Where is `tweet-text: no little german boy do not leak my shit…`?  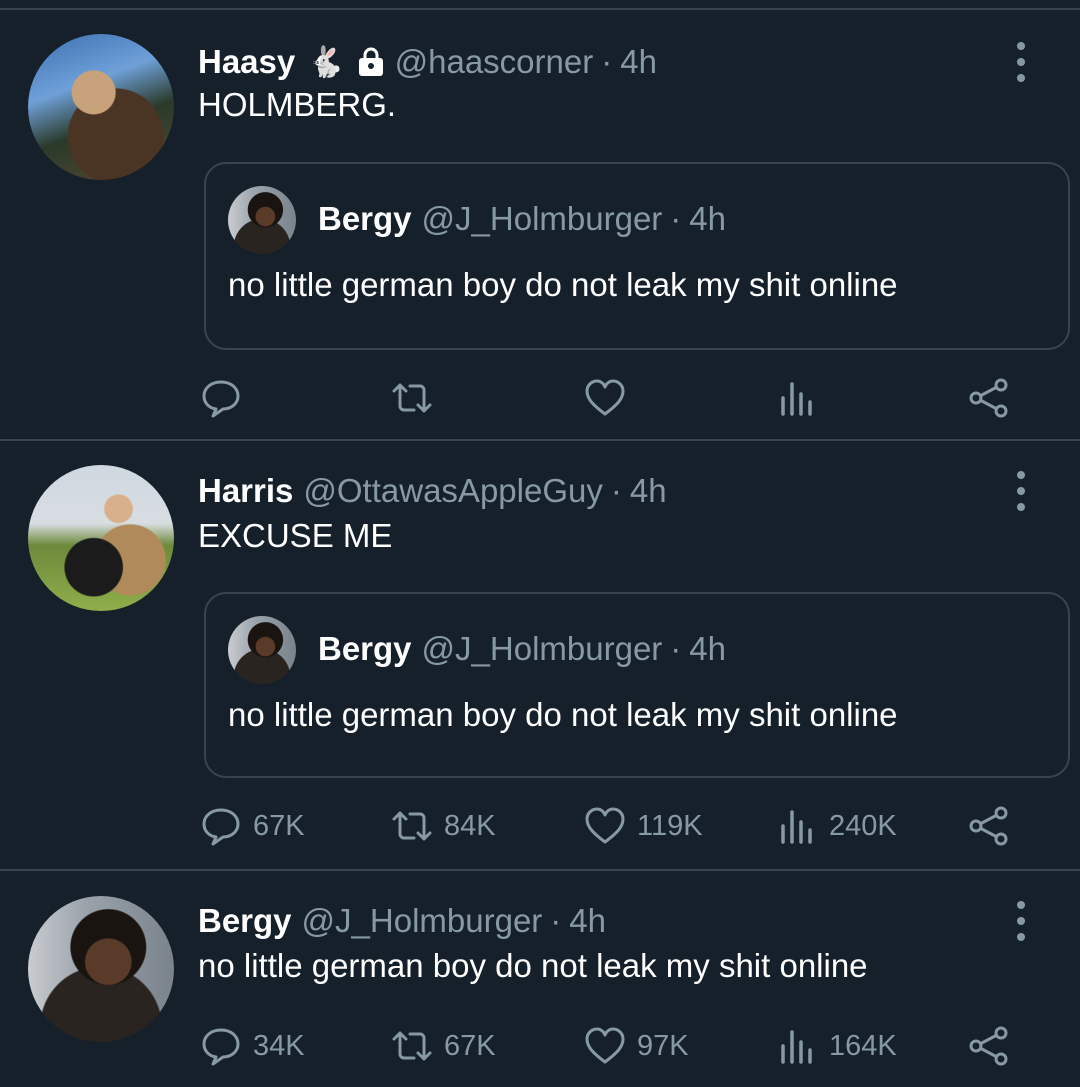 tweet-text: no little german boy do not leak my shit… is located at coordinates (533, 965).